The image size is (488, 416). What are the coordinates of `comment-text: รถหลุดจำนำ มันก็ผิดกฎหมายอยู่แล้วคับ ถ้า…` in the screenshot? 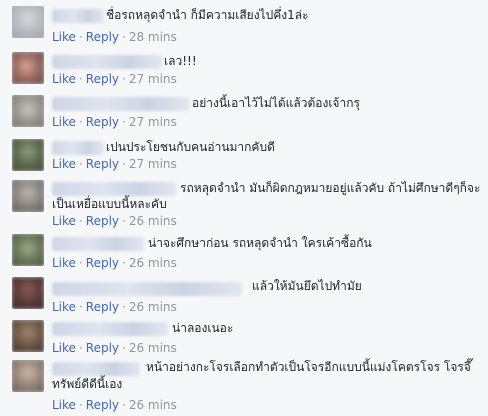 It's located at (330, 188).